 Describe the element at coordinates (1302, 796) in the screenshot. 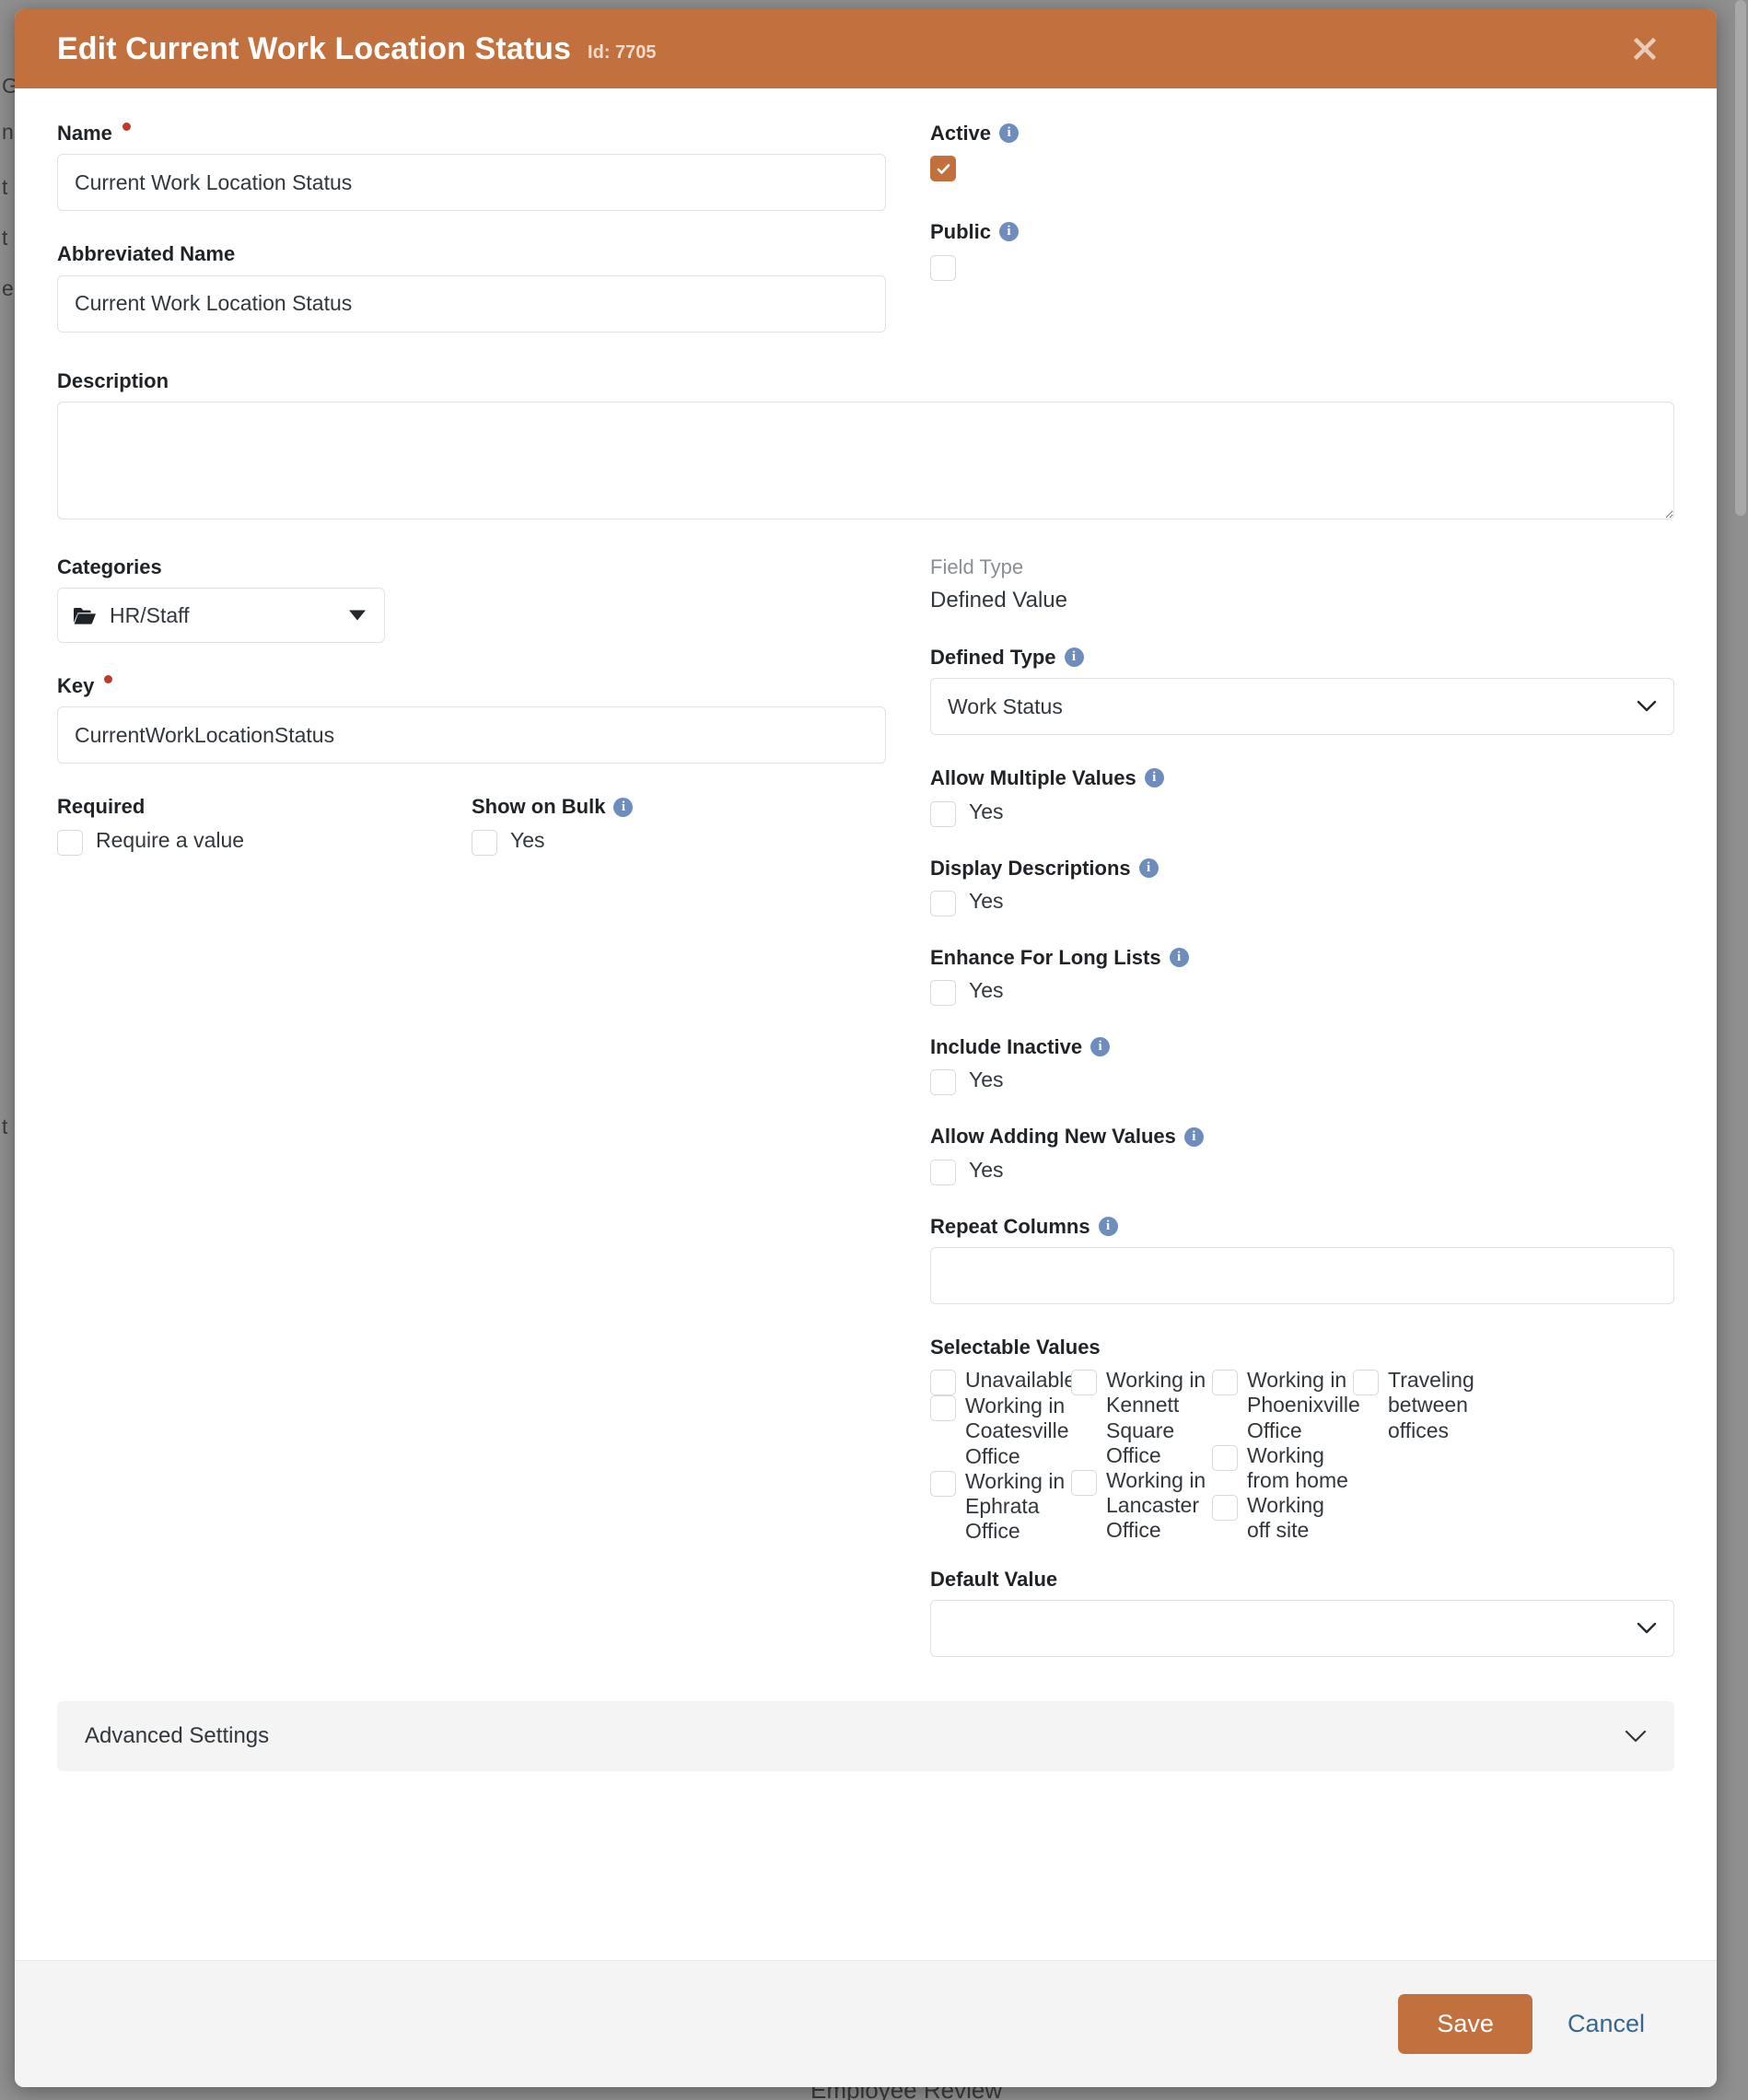

I see `toggle-field-group: Allow Multiple Values i Yes` at that location.